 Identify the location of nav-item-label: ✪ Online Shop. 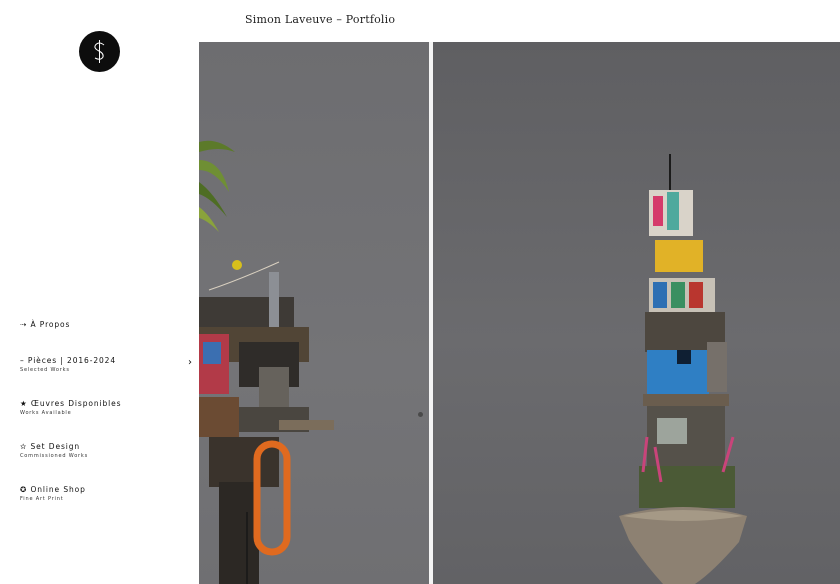
(53, 489).